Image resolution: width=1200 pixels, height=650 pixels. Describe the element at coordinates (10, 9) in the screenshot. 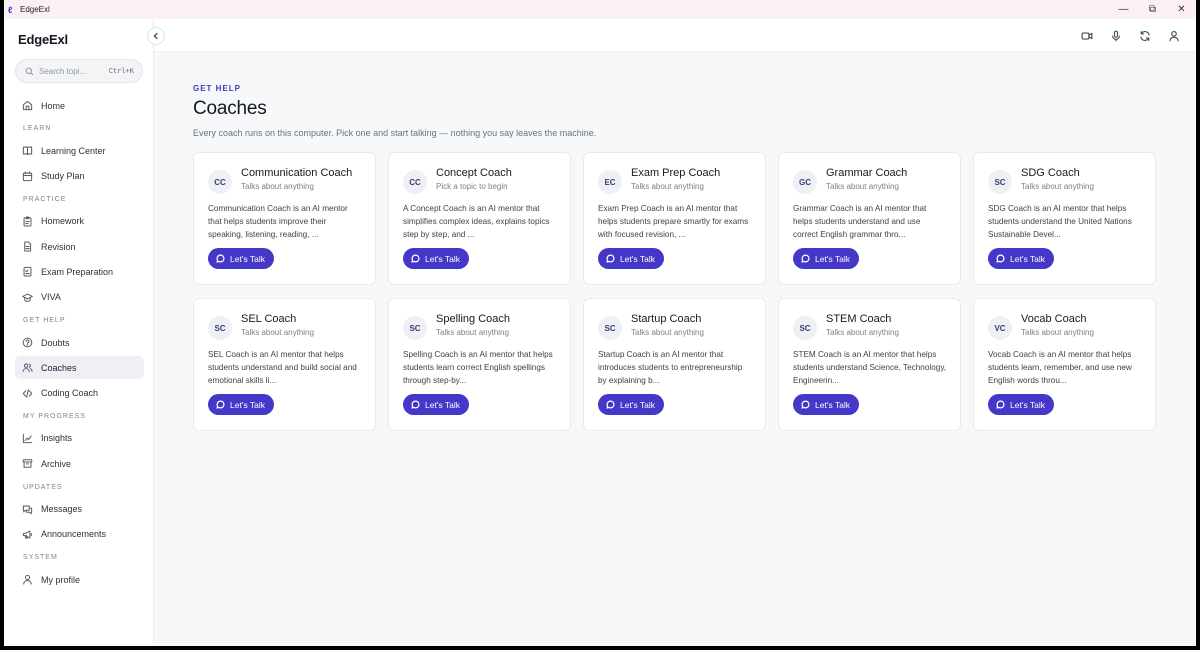

I see `app-logo-icon: ℓ` at that location.